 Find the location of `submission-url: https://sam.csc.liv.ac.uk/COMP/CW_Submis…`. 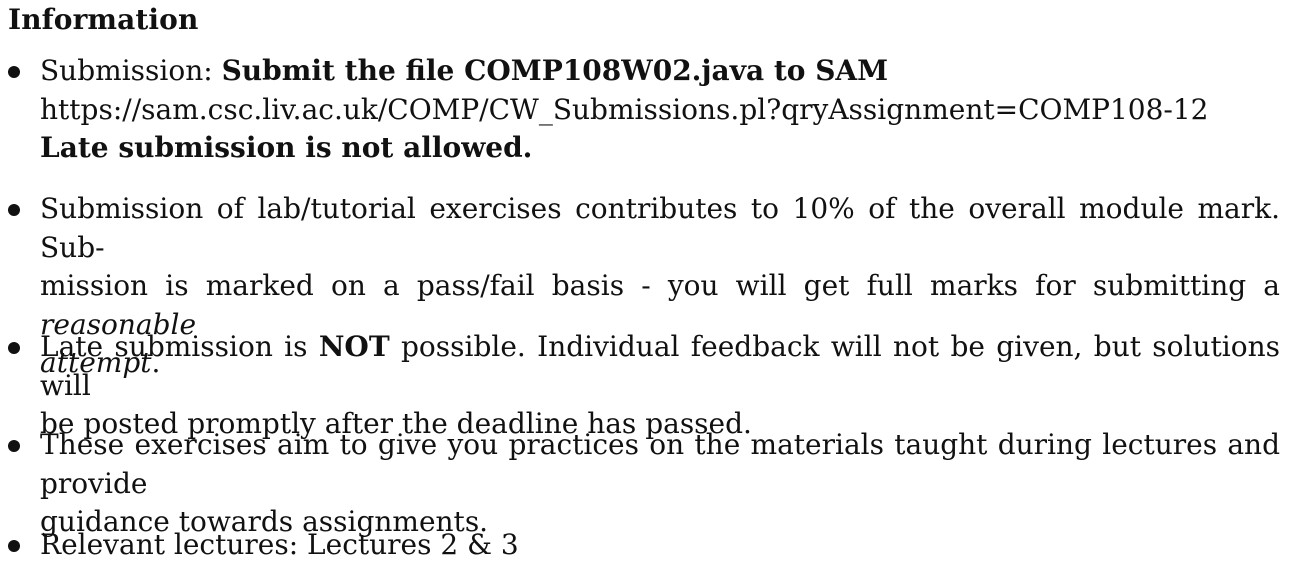

submission-url: https://sam.csc.liv.ac.uk/COMP/CW_Submis… is located at coordinates (624, 109).